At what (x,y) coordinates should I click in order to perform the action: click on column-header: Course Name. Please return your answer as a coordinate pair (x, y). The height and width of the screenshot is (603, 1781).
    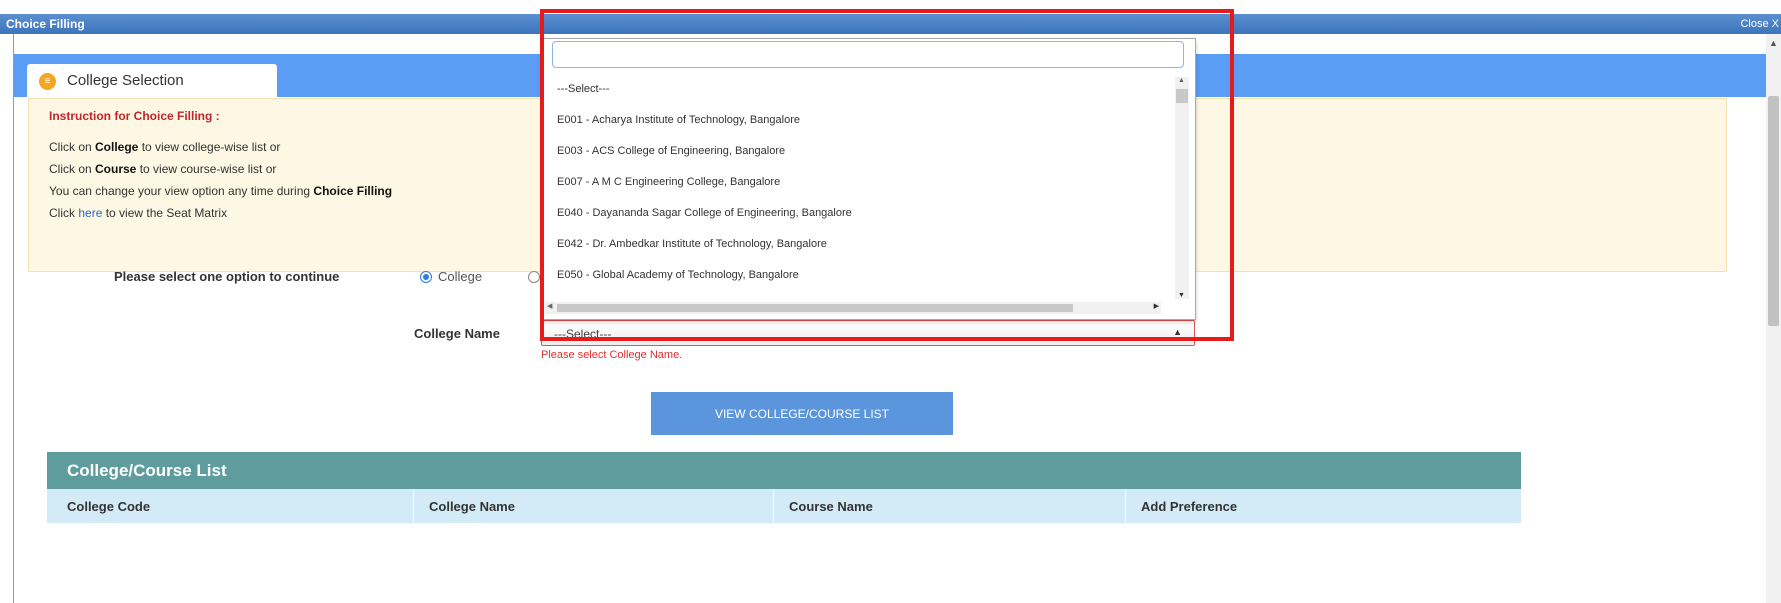
    Looking at the image, I should click on (831, 506).